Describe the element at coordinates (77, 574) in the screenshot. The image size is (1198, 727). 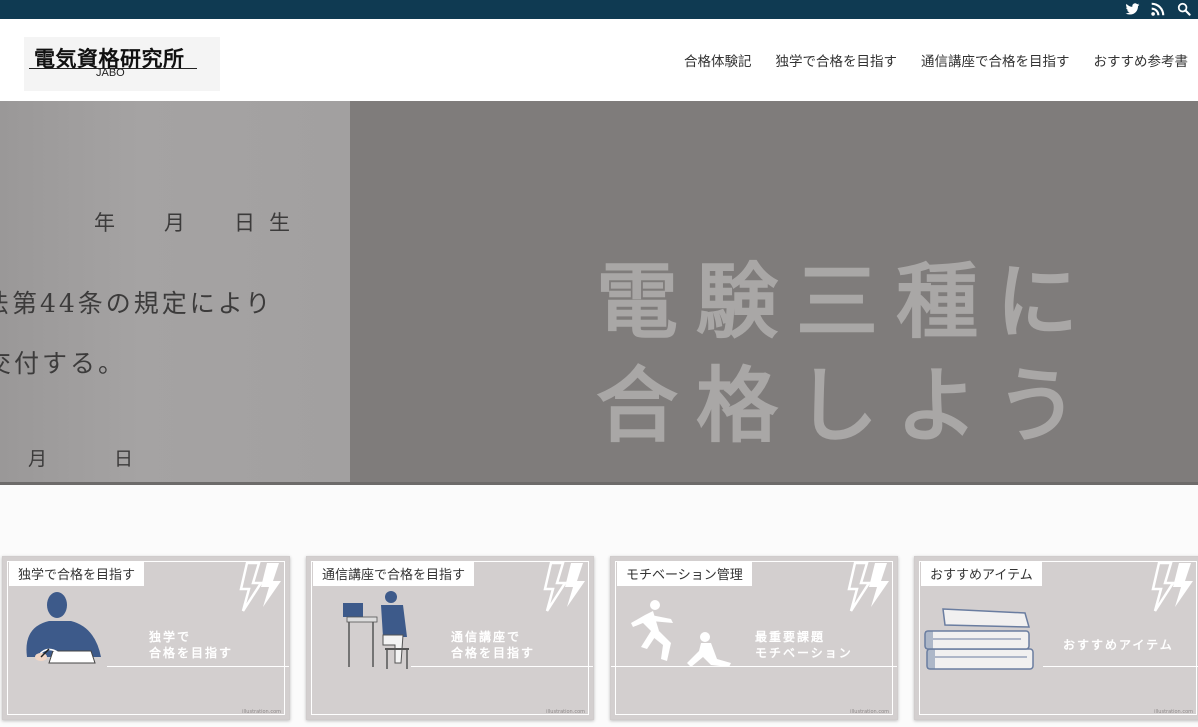
I see `card-tag: 独学で合格を目指す` at that location.